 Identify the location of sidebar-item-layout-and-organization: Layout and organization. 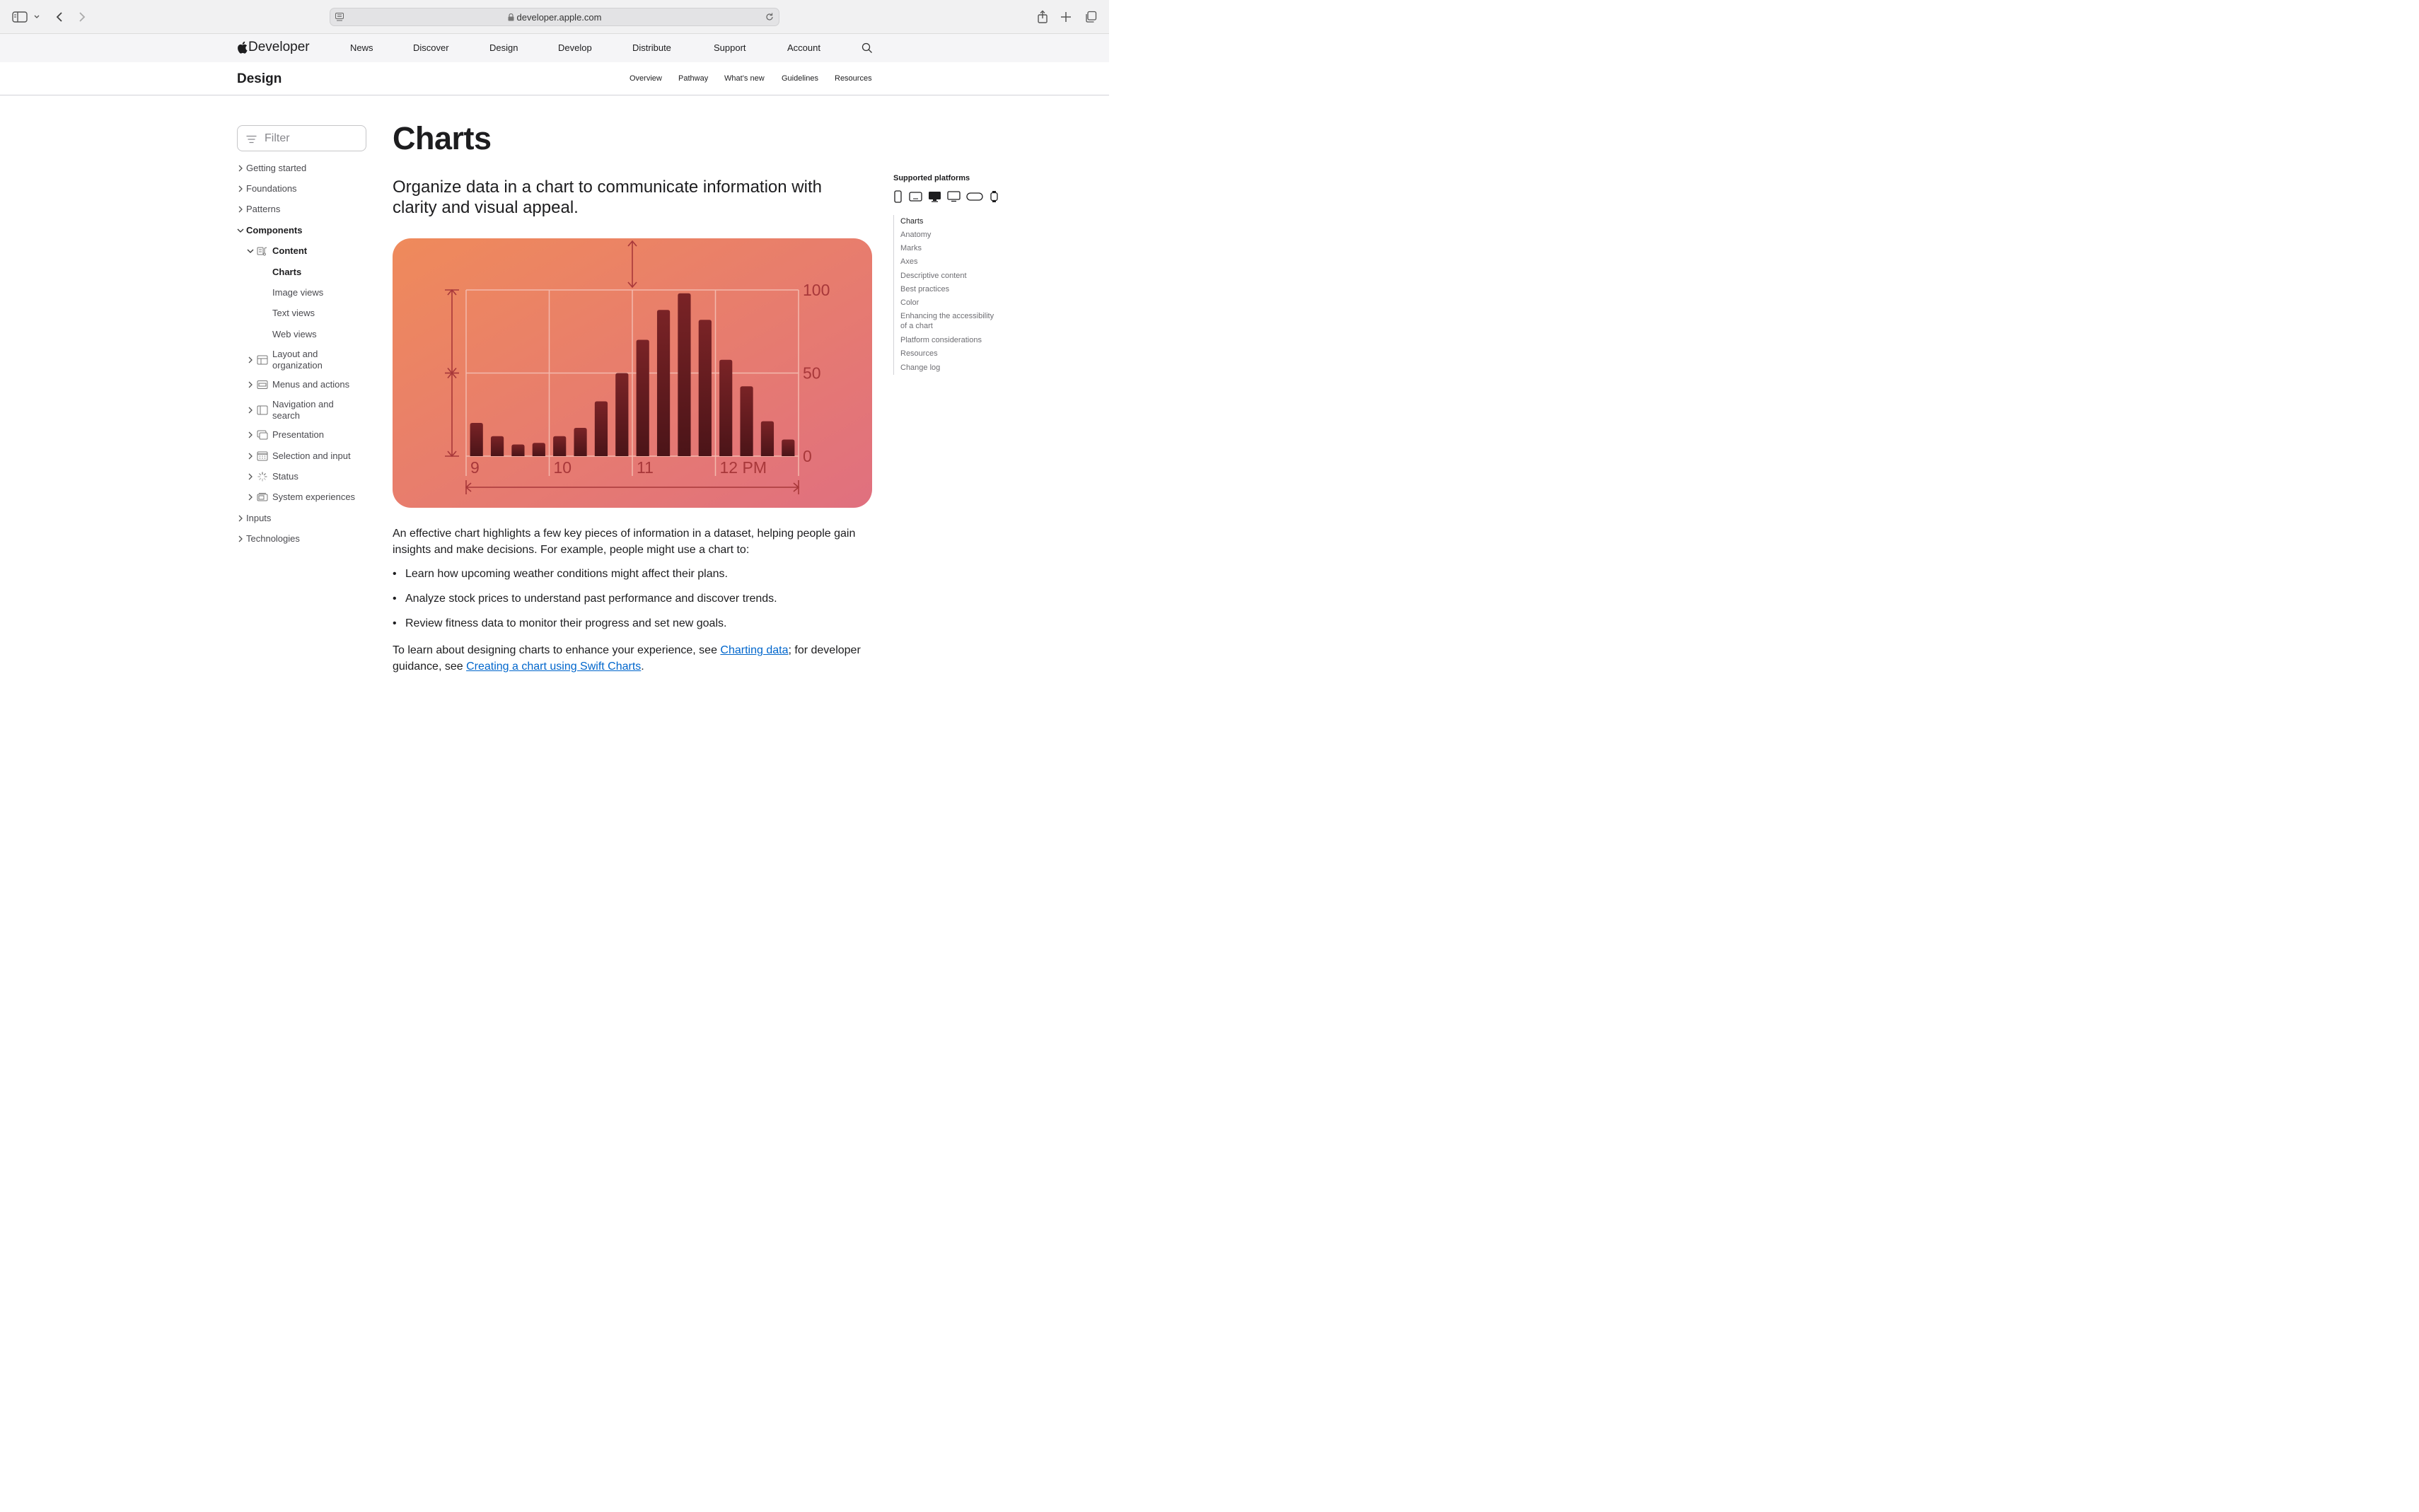
(284, 360).